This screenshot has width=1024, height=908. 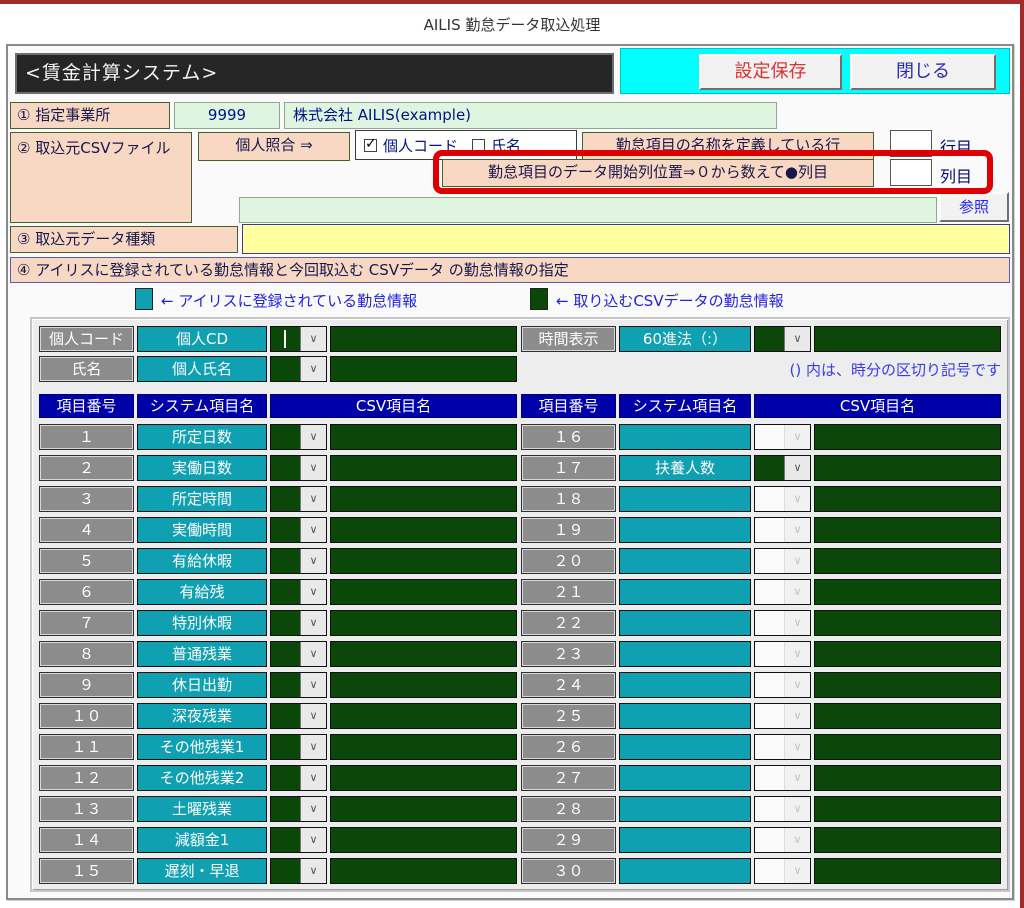 What do you see at coordinates (974, 207) in the screenshot?
I see `browse-button: 参照` at bounding box center [974, 207].